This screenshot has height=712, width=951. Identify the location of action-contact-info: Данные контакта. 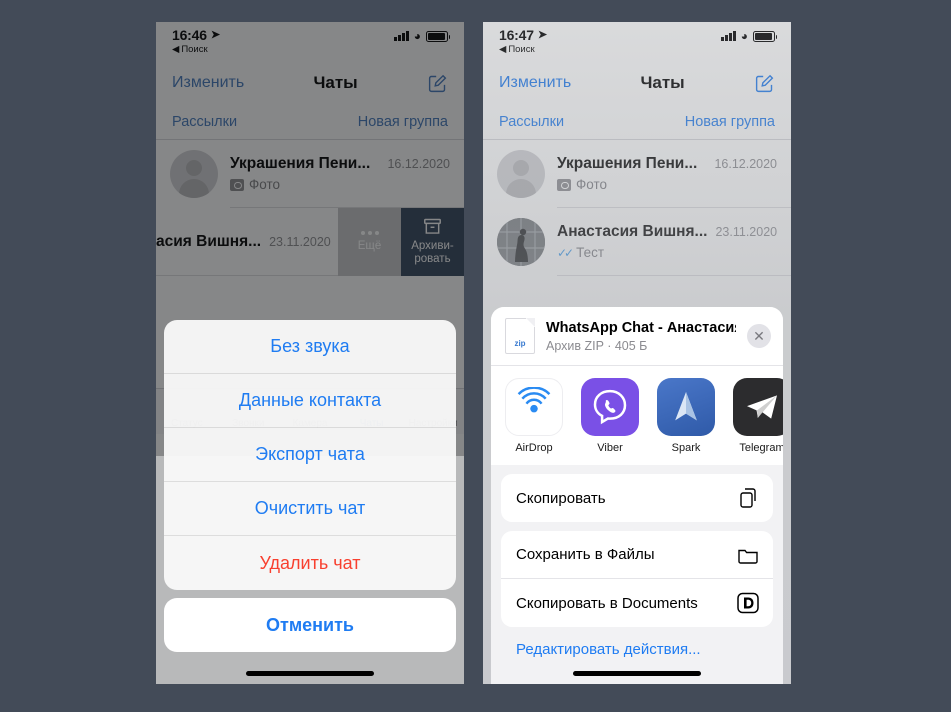
(310, 401).